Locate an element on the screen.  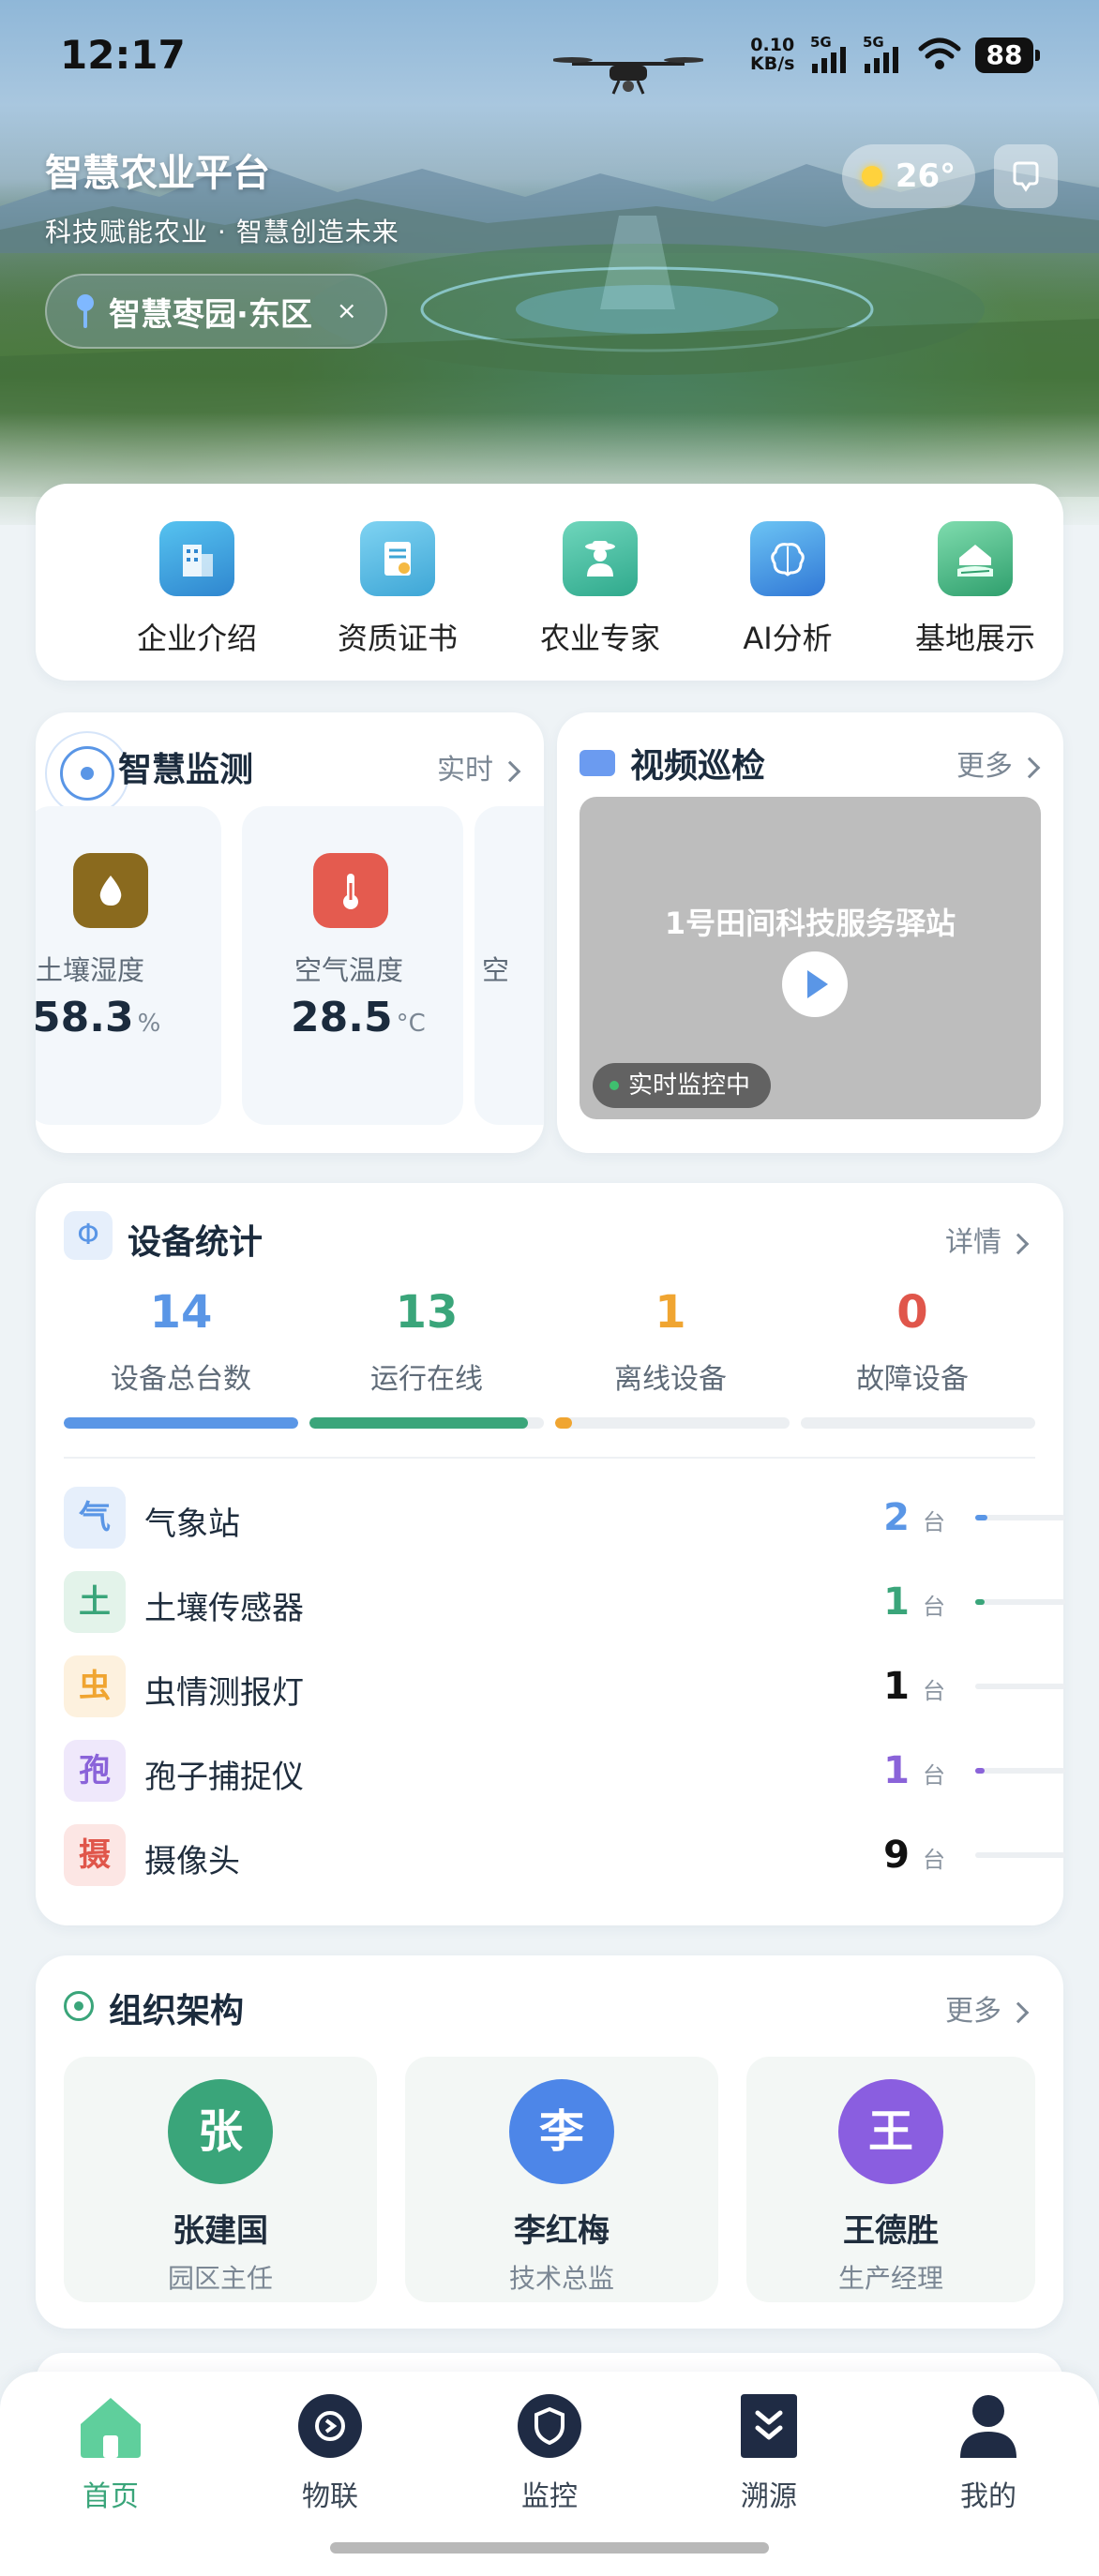
tab-home: 首页 is located at coordinates (111, 2452).